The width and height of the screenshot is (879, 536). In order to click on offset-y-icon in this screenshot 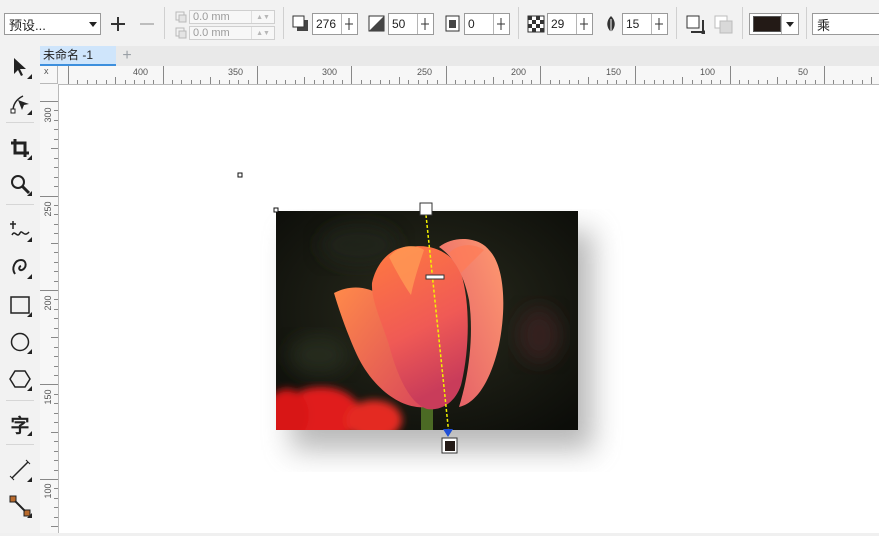, I will do `click(181, 33)`.